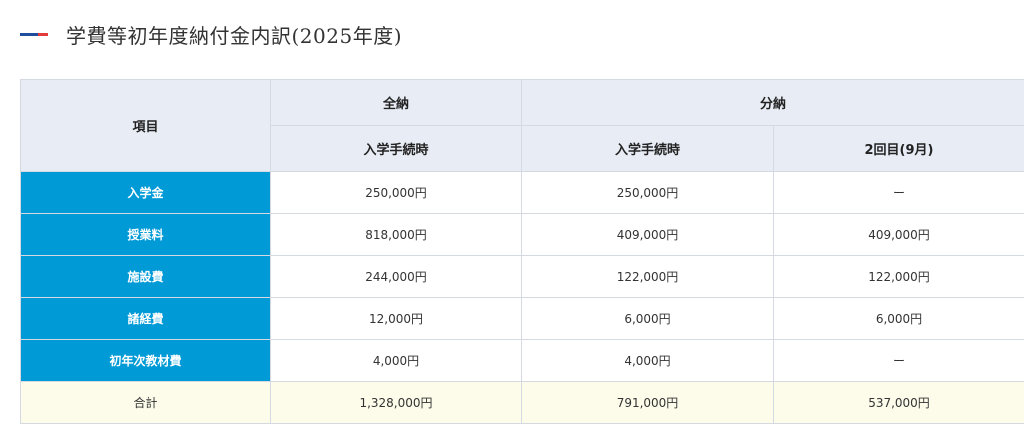 This screenshot has width=1024, height=430. Describe the element at coordinates (145, 276) in the screenshot. I see `row-label: 施設費` at that location.